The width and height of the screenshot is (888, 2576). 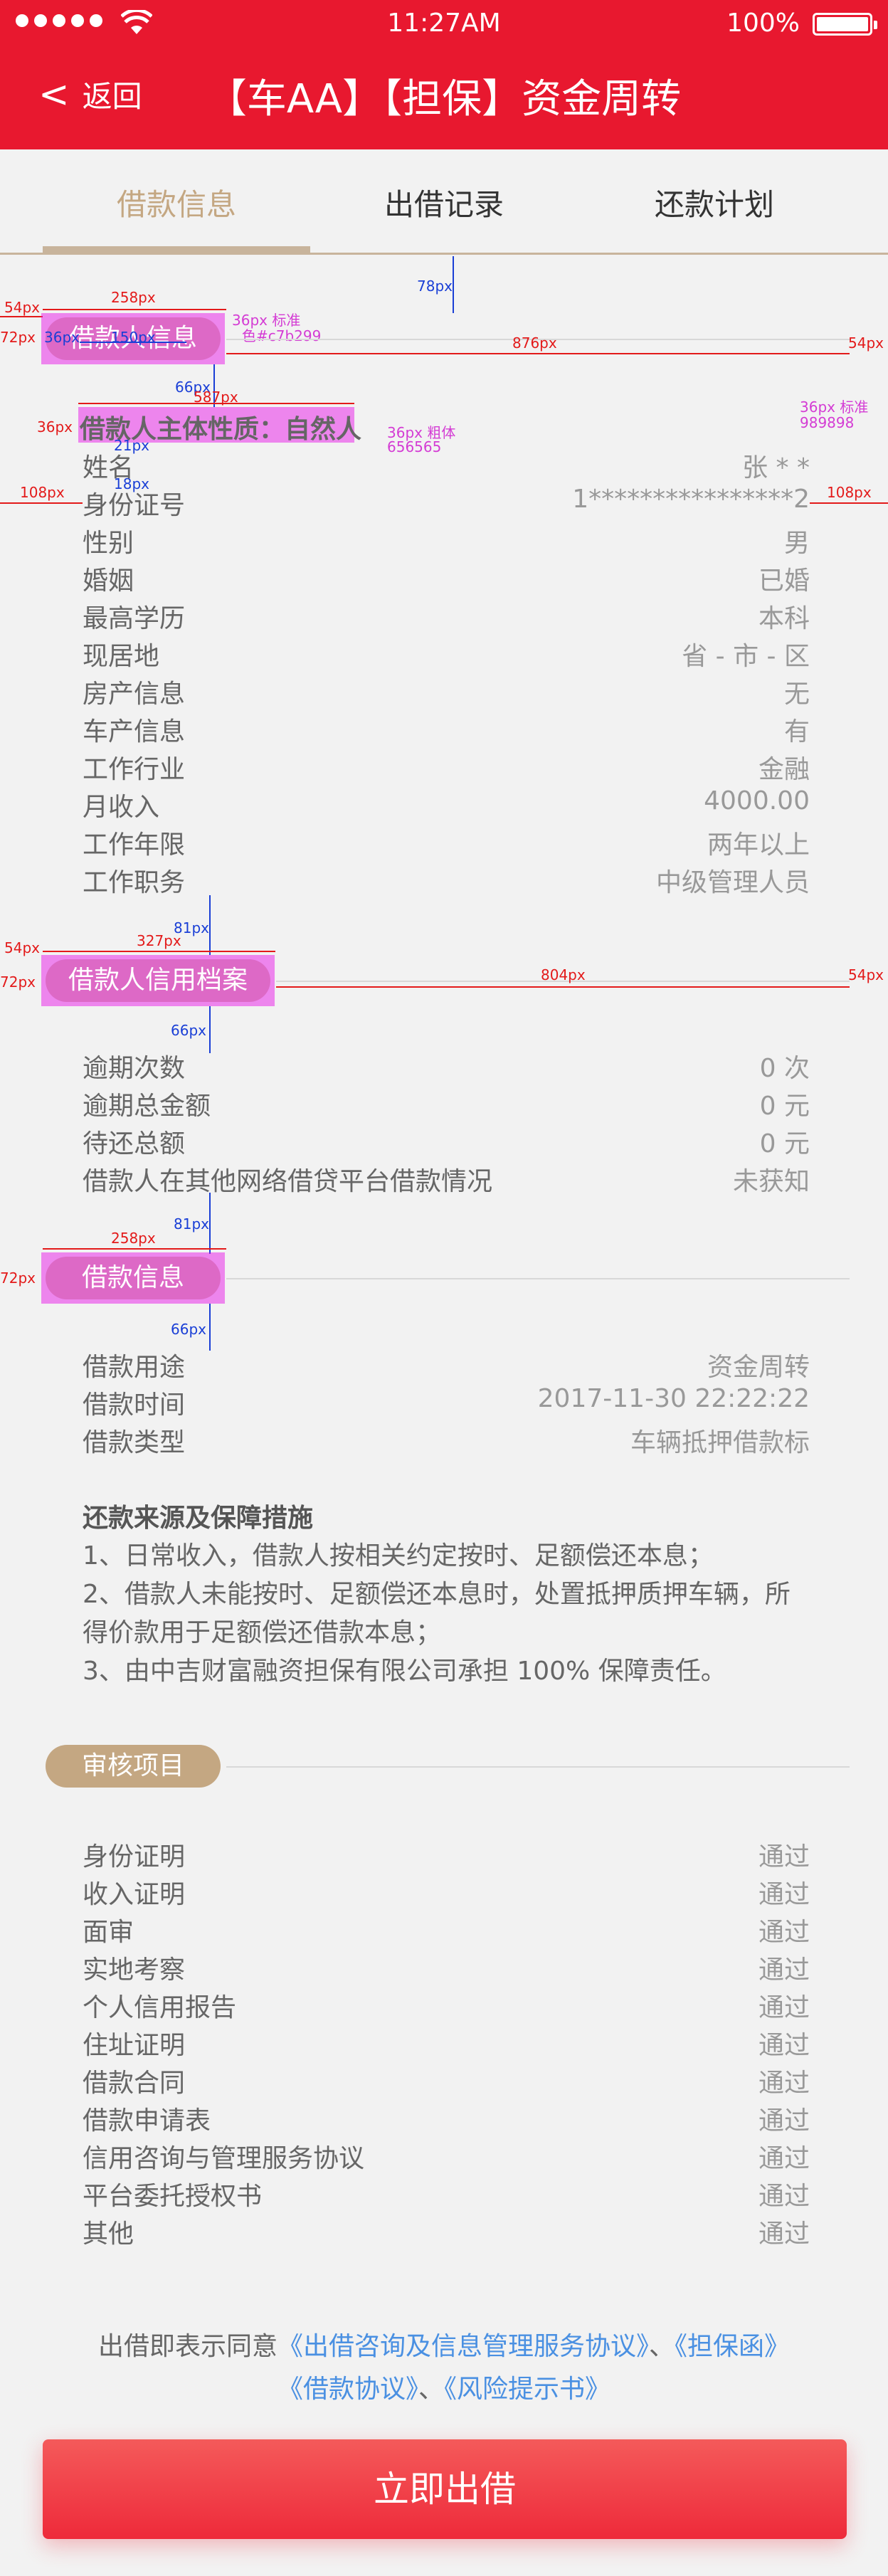 What do you see at coordinates (158, 981) in the screenshot?
I see `section-pill-credit: 借款人信用档案` at bounding box center [158, 981].